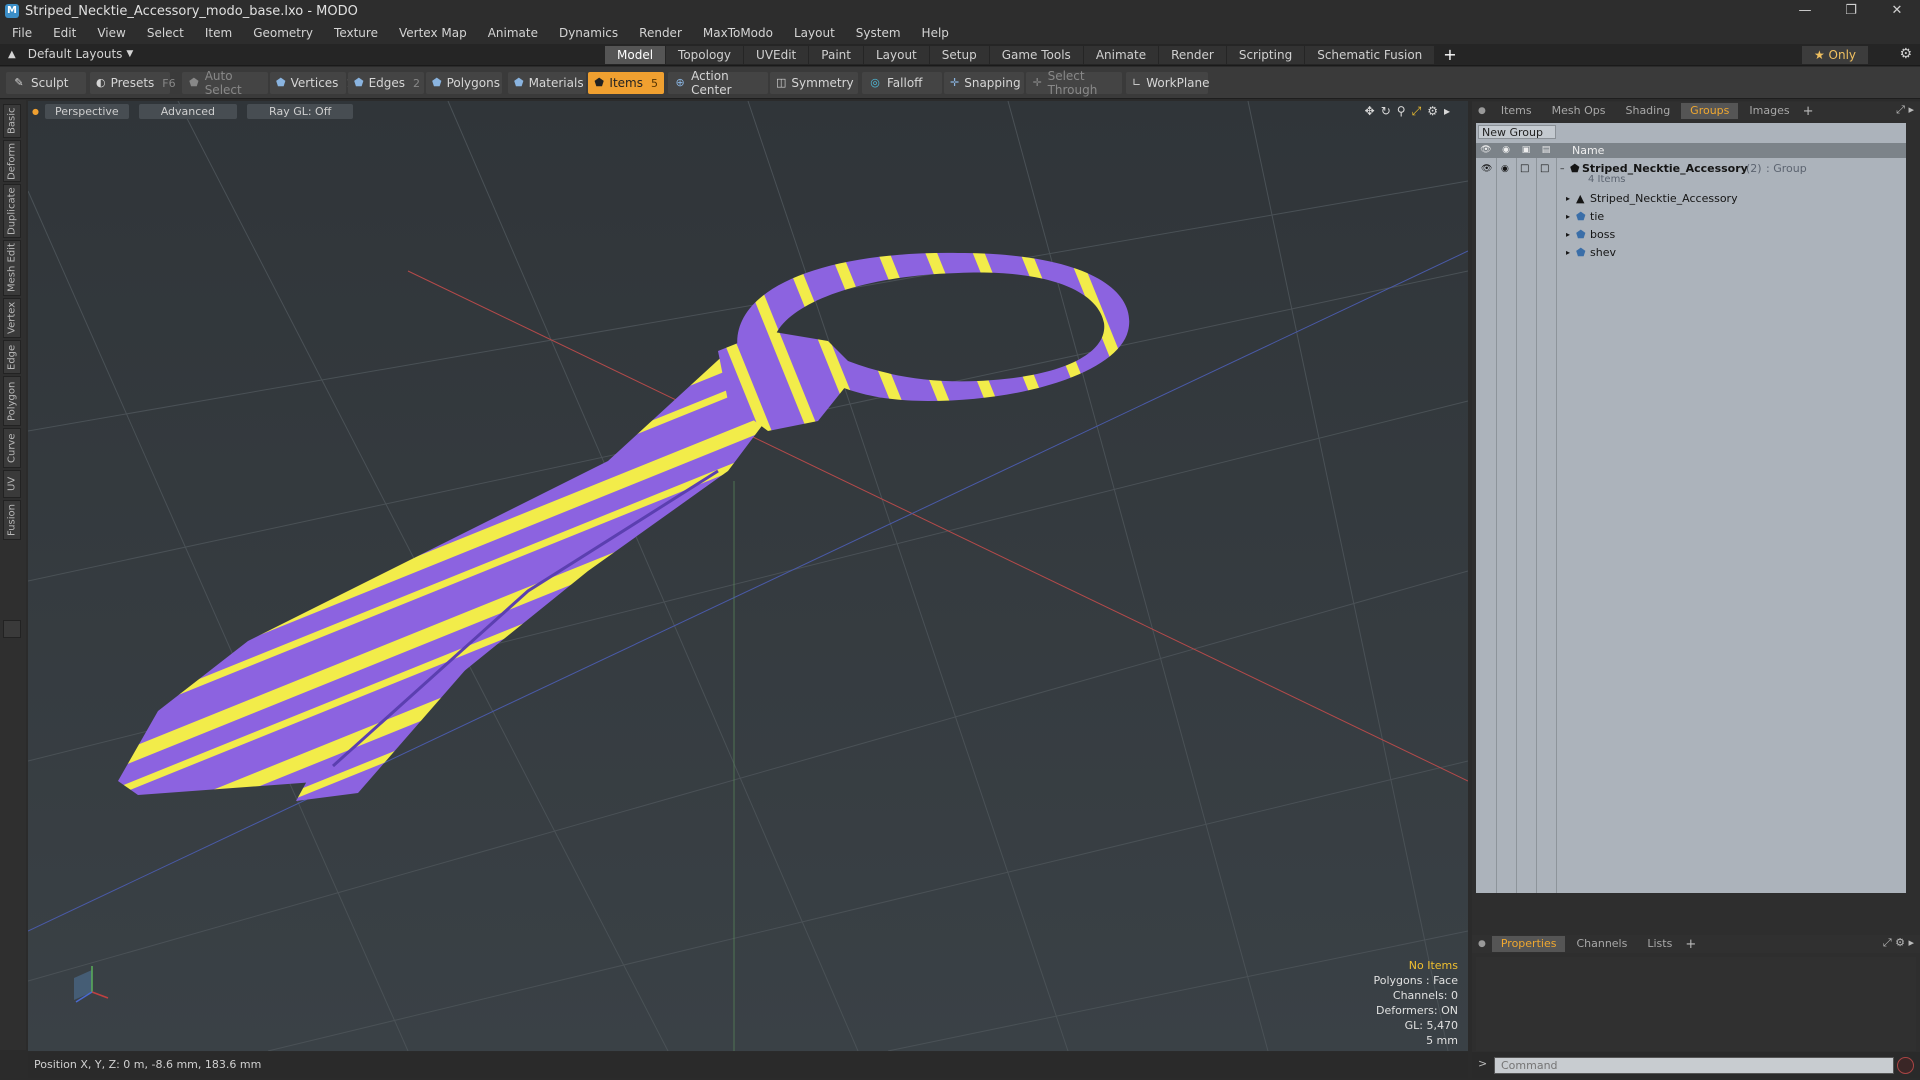 The width and height of the screenshot is (1920, 1080). What do you see at coordinates (12, 401) in the screenshot?
I see `vtab-polygon: Polygon` at bounding box center [12, 401].